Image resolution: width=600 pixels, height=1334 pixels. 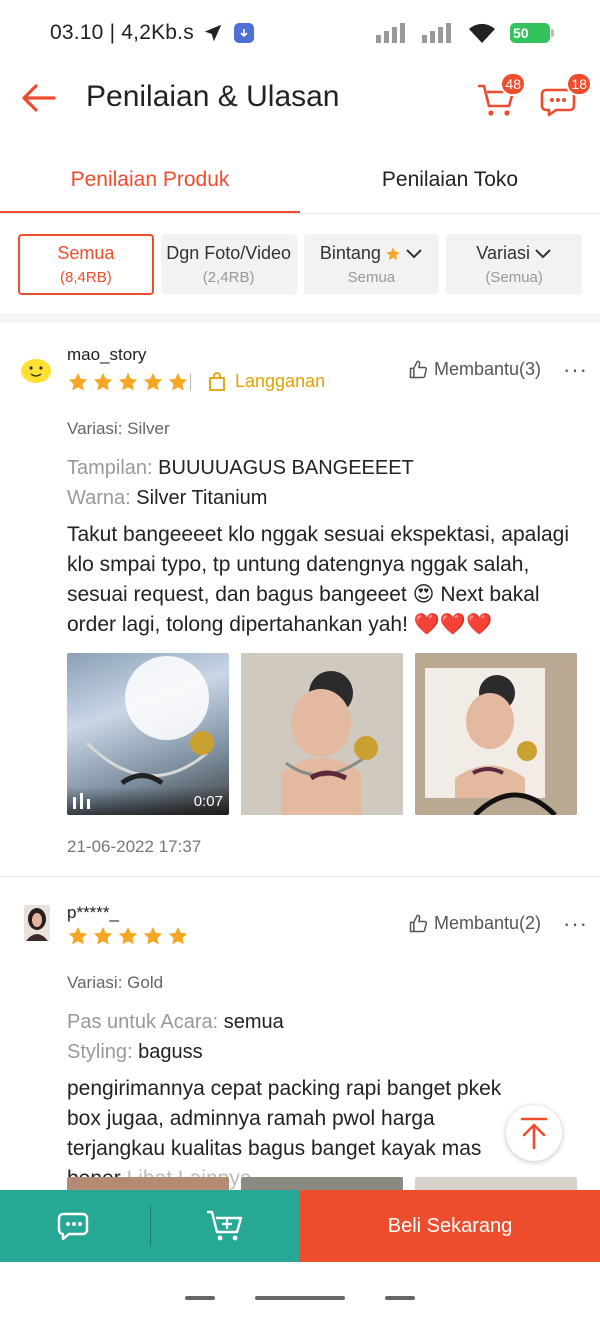 What do you see at coordinates (150, 180) in the screenshot?
I see `tab-product-rating: Penilaian Produk` at bounding box center [150, 180].